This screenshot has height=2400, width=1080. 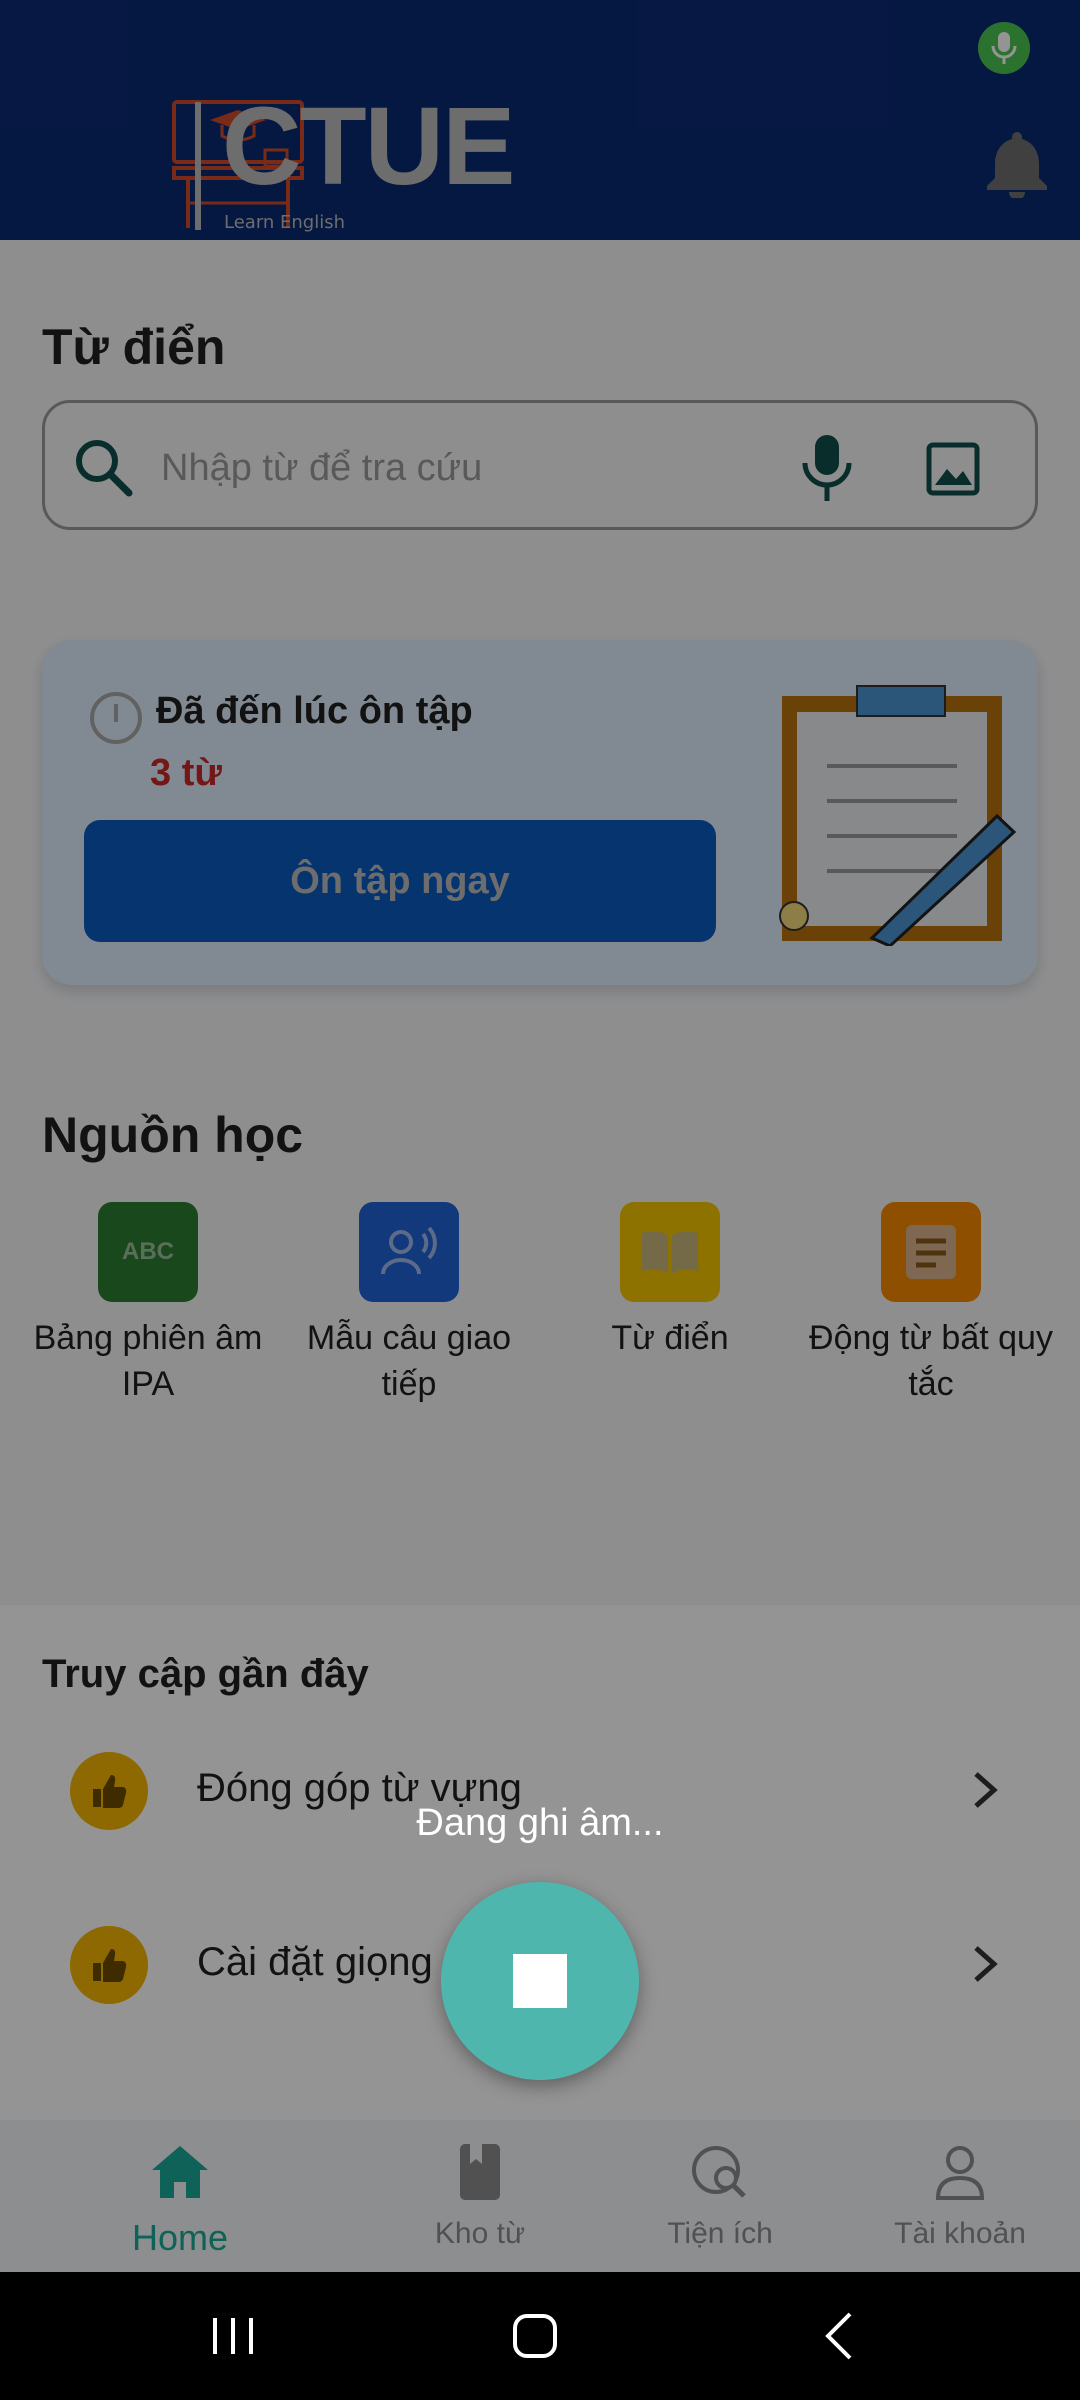 I want to click on stop-icon, so click(x=540, y=1981).